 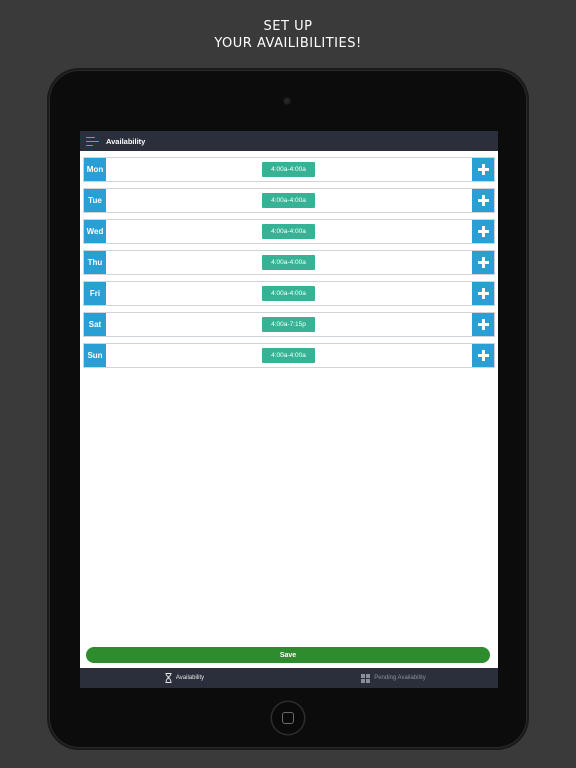 What do you see at coordinates (366, 678) in the screenshot?
I see `grid-icon` at bounding box center [366, 678].